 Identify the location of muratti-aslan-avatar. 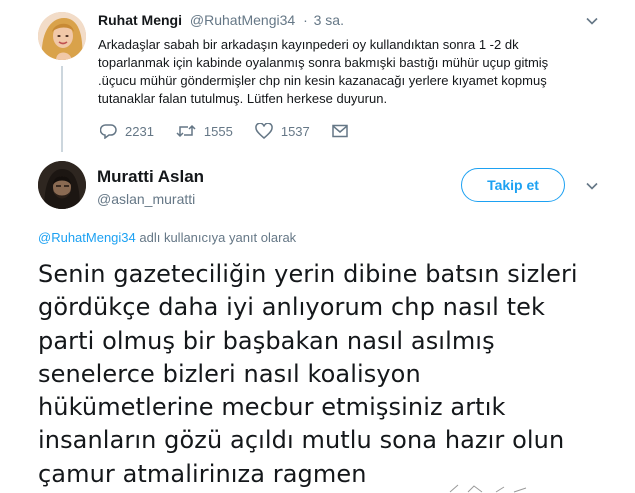
(62, 185).